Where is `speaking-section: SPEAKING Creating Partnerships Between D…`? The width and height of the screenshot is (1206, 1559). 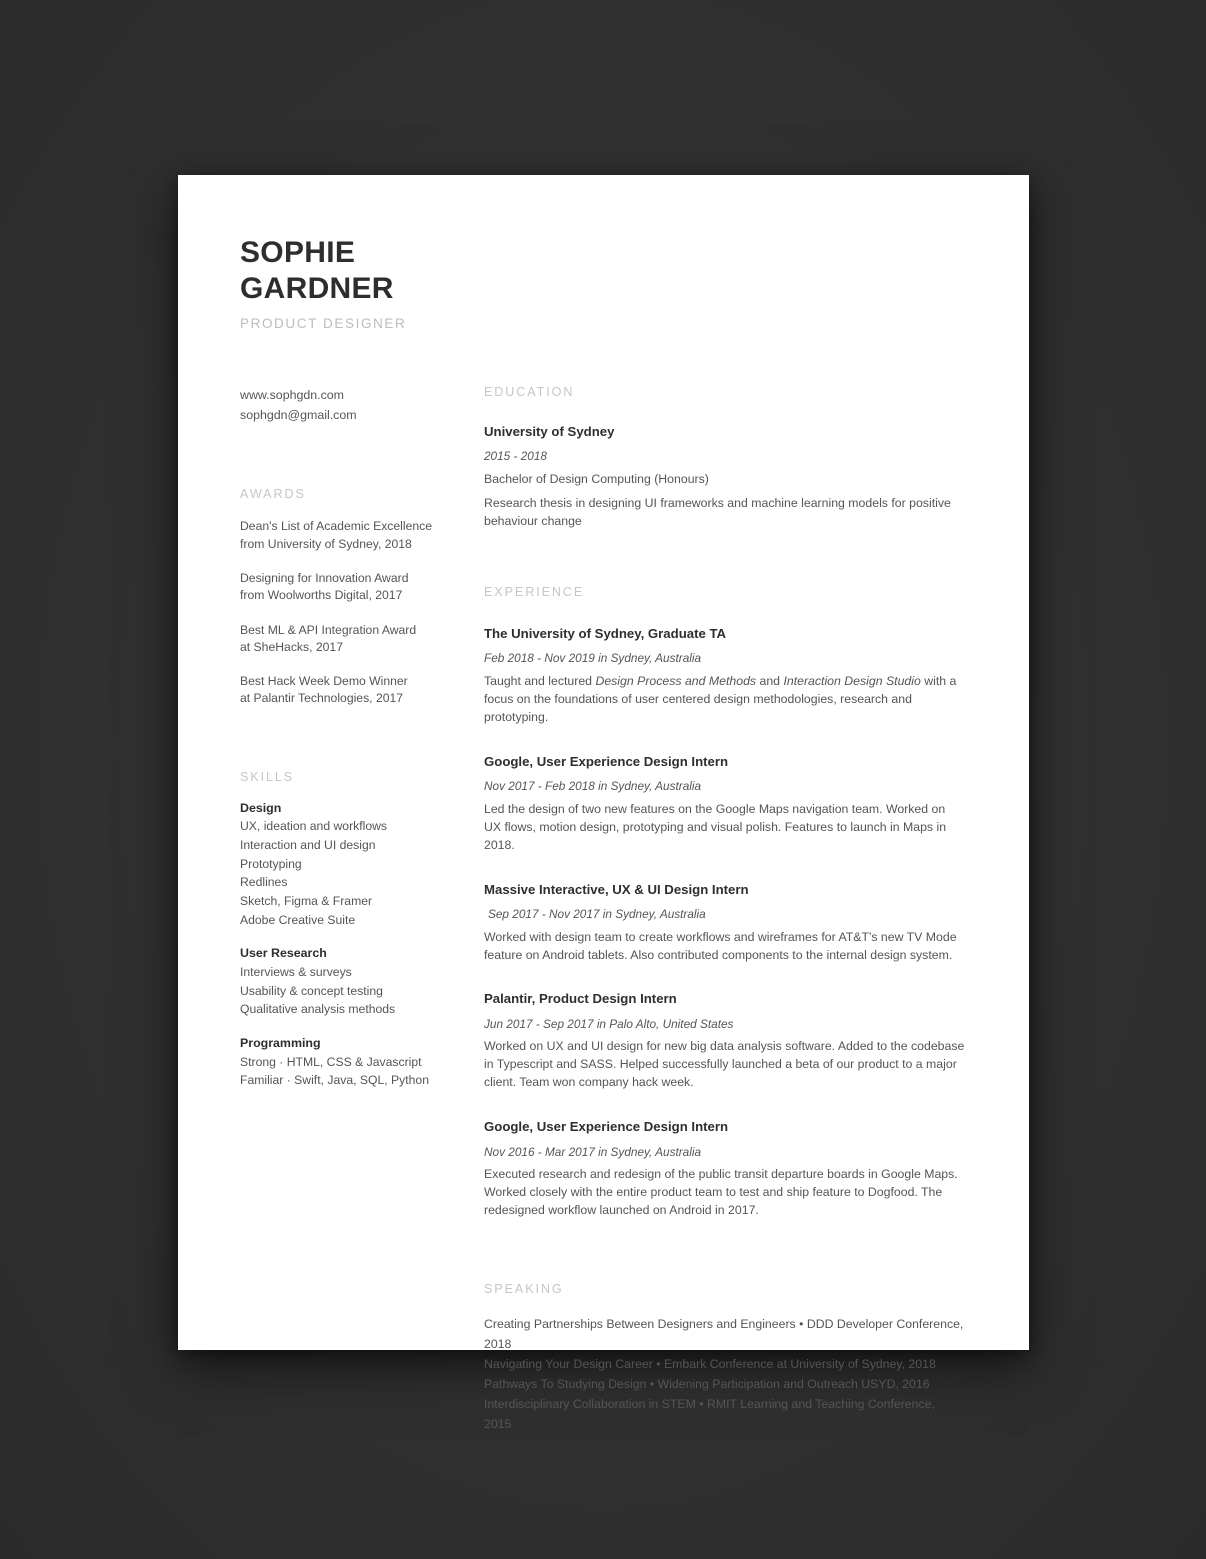
speaking-section: SPEAKING Creating Partnerships Between D… is located at coordinates (724, 1358).